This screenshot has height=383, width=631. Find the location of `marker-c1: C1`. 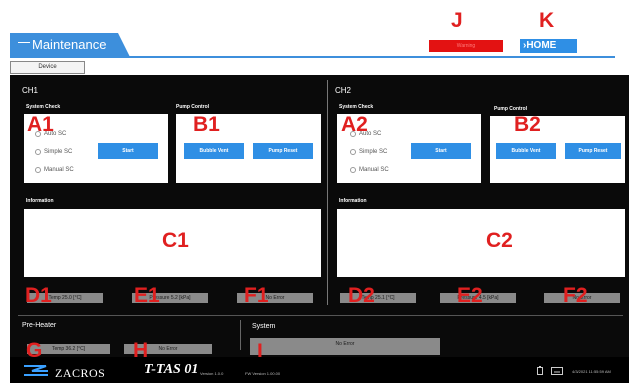

marker-c1: C1 is located at coordinates (175, 240).